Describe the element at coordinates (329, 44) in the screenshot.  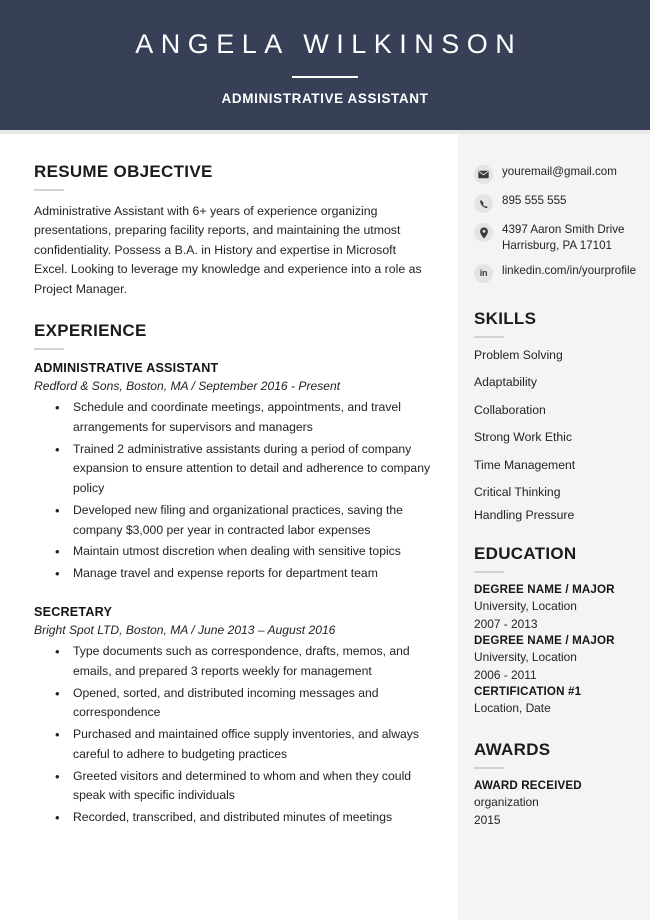
I see `candidate-name: ANGELA WILKINSON` at that location.